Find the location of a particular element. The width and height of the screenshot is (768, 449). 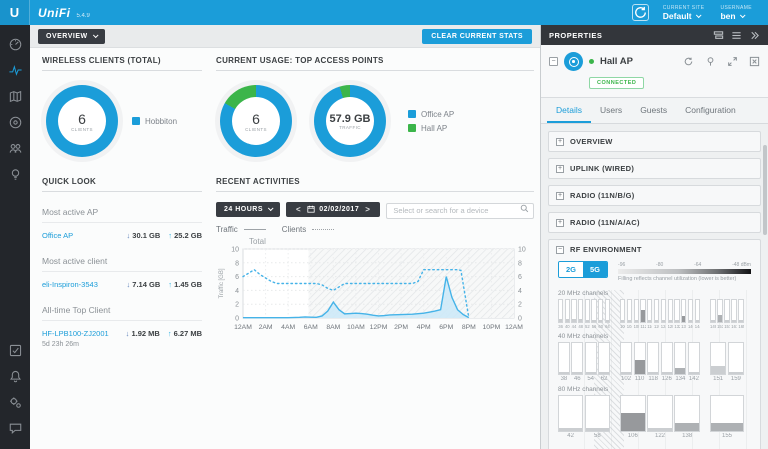

entity-link: eli-Inspiron-3543 is located at coordinates (84, 284).